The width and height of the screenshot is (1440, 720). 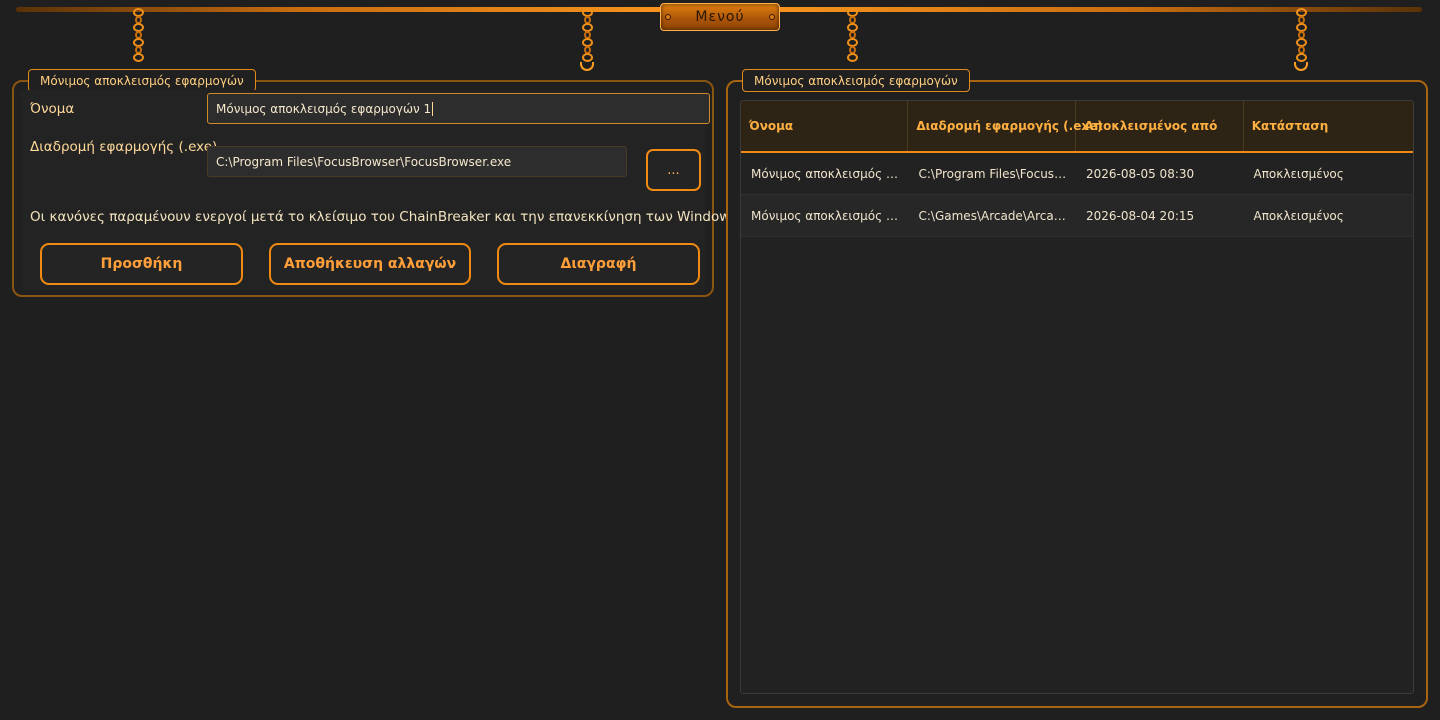 What do you see at coordinates (1140, 173) in the screenshot?
I see `cell-blocked-since: 2026-08-05 08:30` at bounding box center [1140, 173].